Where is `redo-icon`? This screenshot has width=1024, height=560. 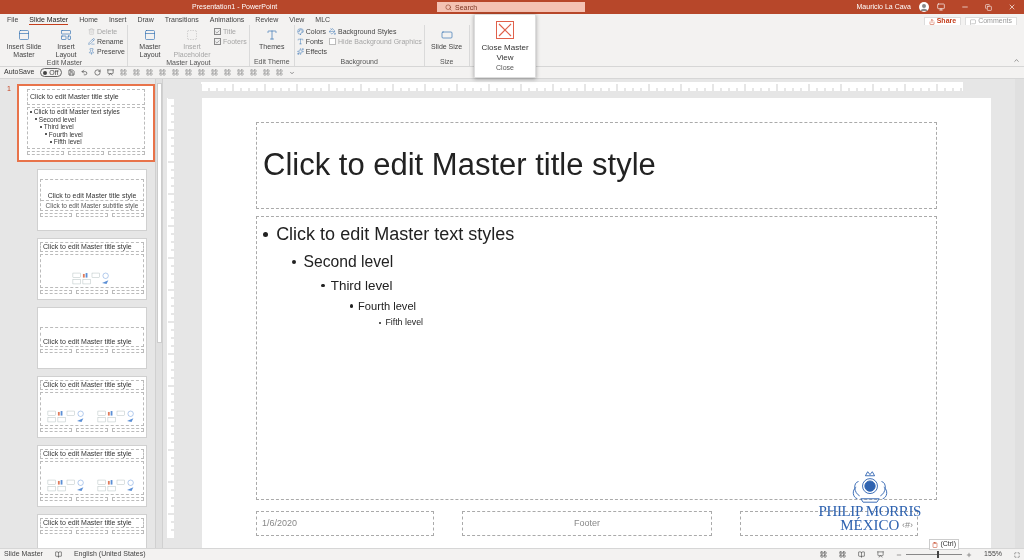 redo-icon is located at coordinates (97, 72).